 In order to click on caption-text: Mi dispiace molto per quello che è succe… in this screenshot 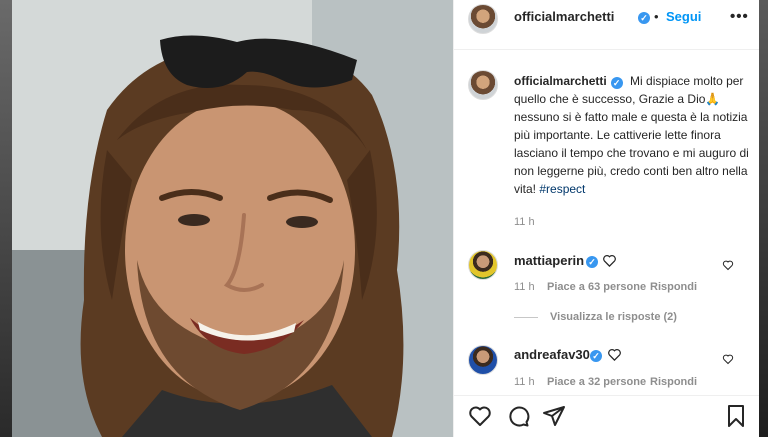, I will do `click(631, 135)`.